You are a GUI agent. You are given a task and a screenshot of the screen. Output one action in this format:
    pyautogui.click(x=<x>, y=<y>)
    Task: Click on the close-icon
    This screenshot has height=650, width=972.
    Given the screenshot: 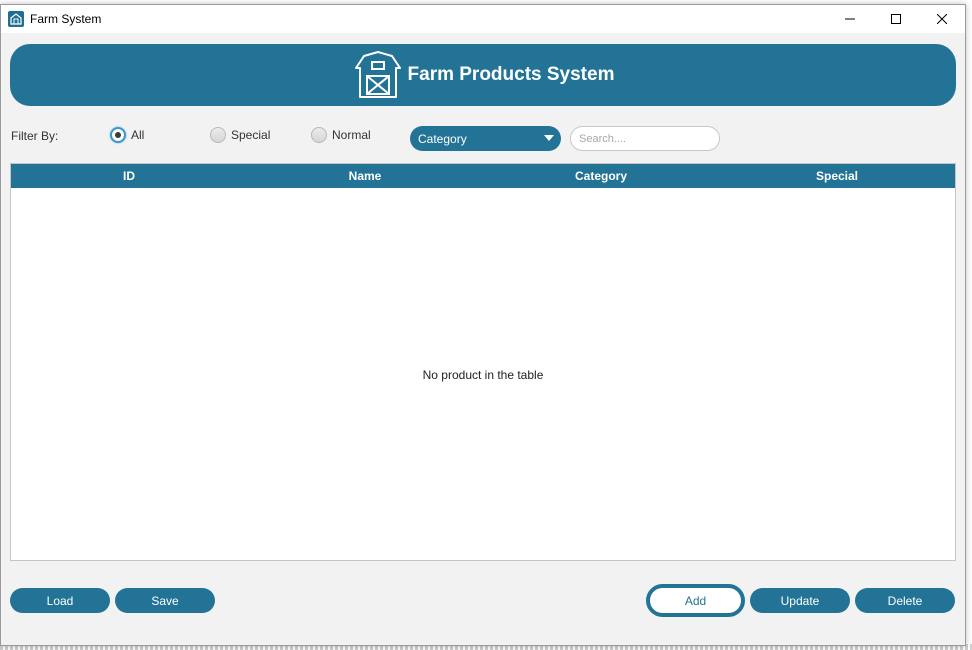 What is the action you would take?
    pyautogui.click(x=942, y=19)
    